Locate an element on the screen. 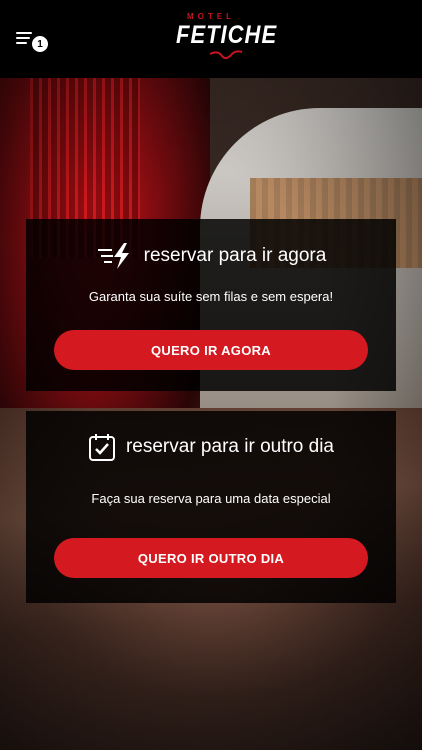 This screenshot has width=422, height=750. app-header: 1 MOTEL FETICHE is located at coordinates (211, 39).